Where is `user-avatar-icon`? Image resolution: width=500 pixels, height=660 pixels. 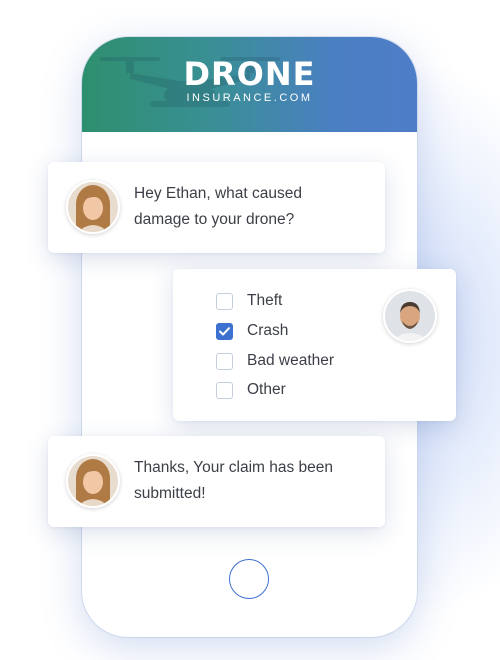 user-avatar-icon is located at coordinates (410, 316).